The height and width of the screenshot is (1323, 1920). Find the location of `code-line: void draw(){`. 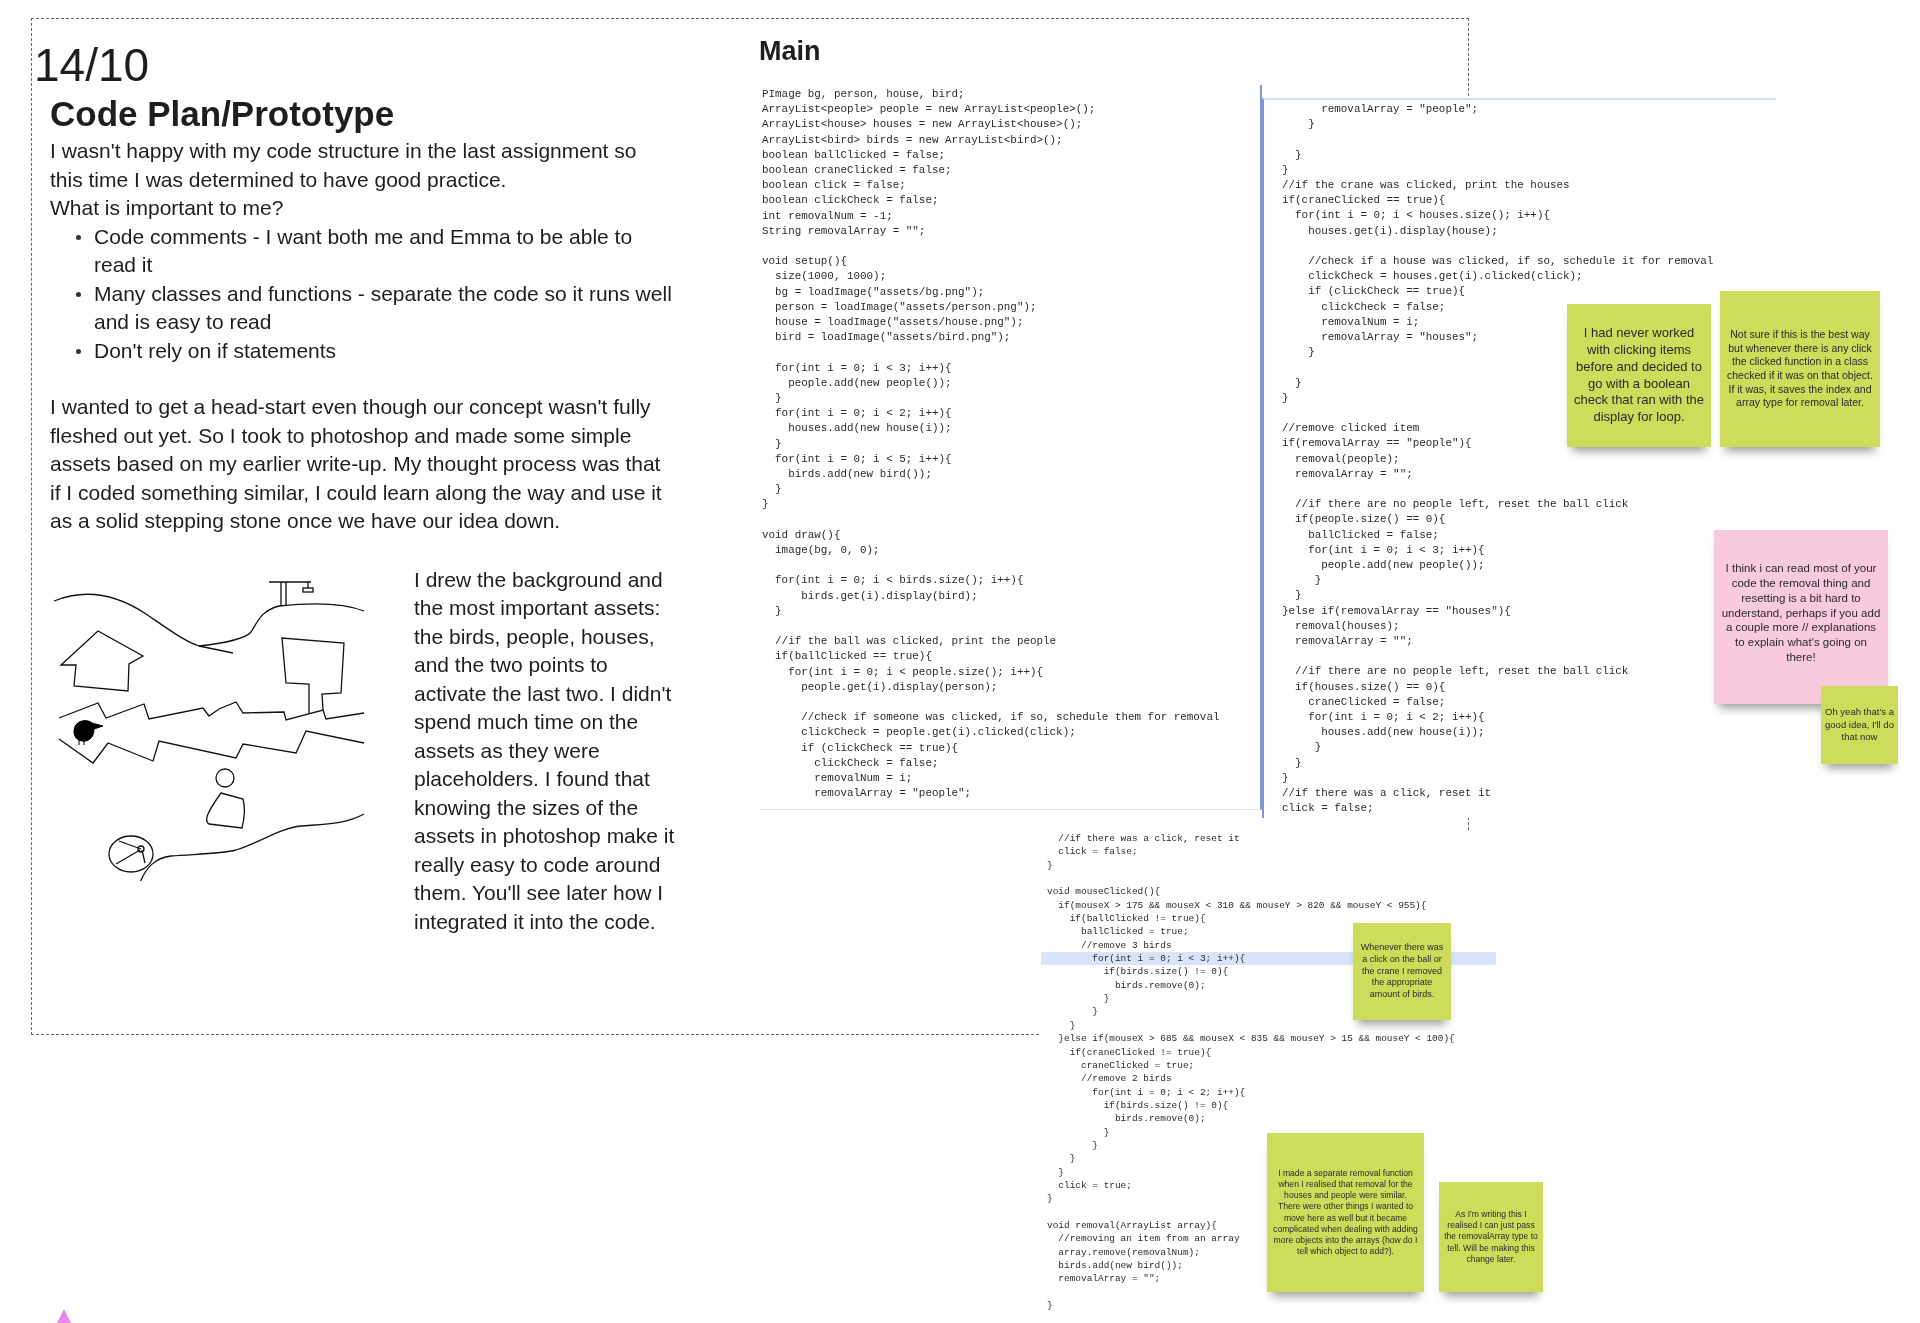

code-line: void draw(){ is located at coordinates (801, 535).